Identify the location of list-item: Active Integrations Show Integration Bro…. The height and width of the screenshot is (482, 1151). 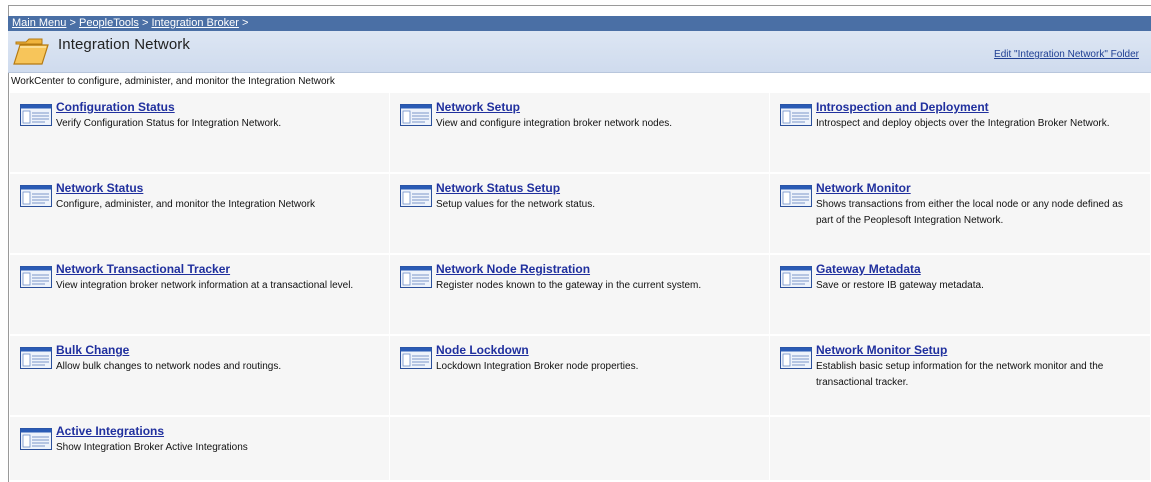
(200, 449).